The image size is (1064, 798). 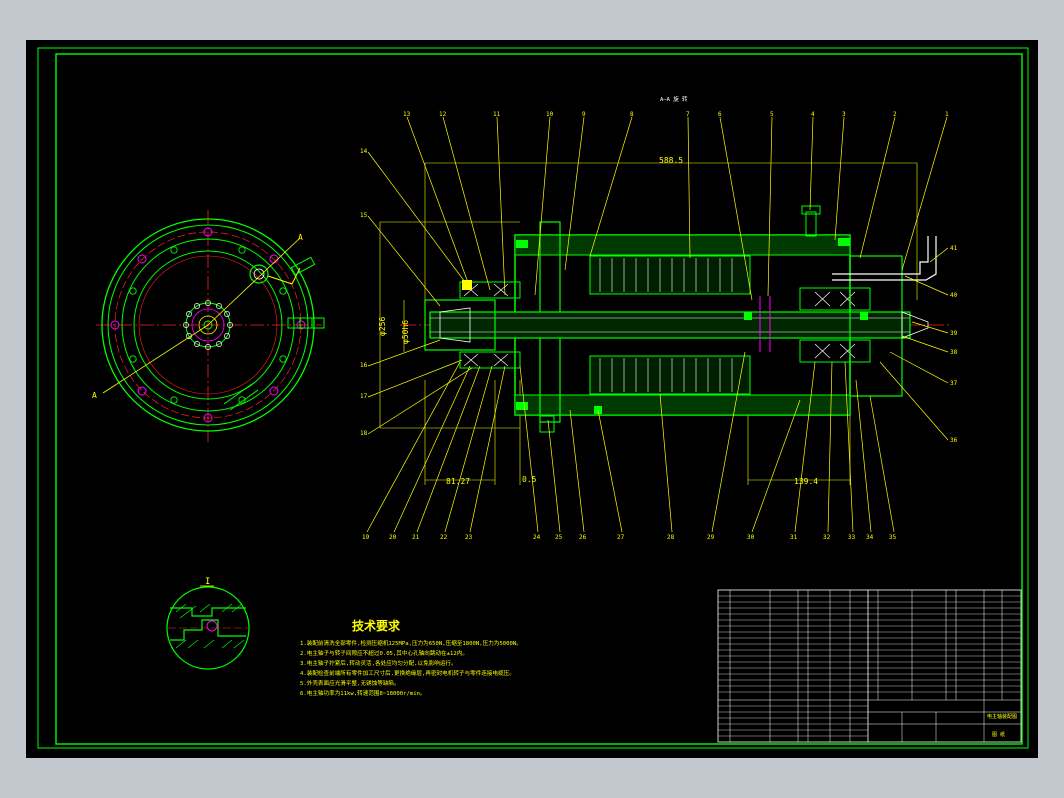 What do you see at coordinates (444, 537) in the screenshot?
I see `balloon-22: 22` at bounding box center [444, 537].